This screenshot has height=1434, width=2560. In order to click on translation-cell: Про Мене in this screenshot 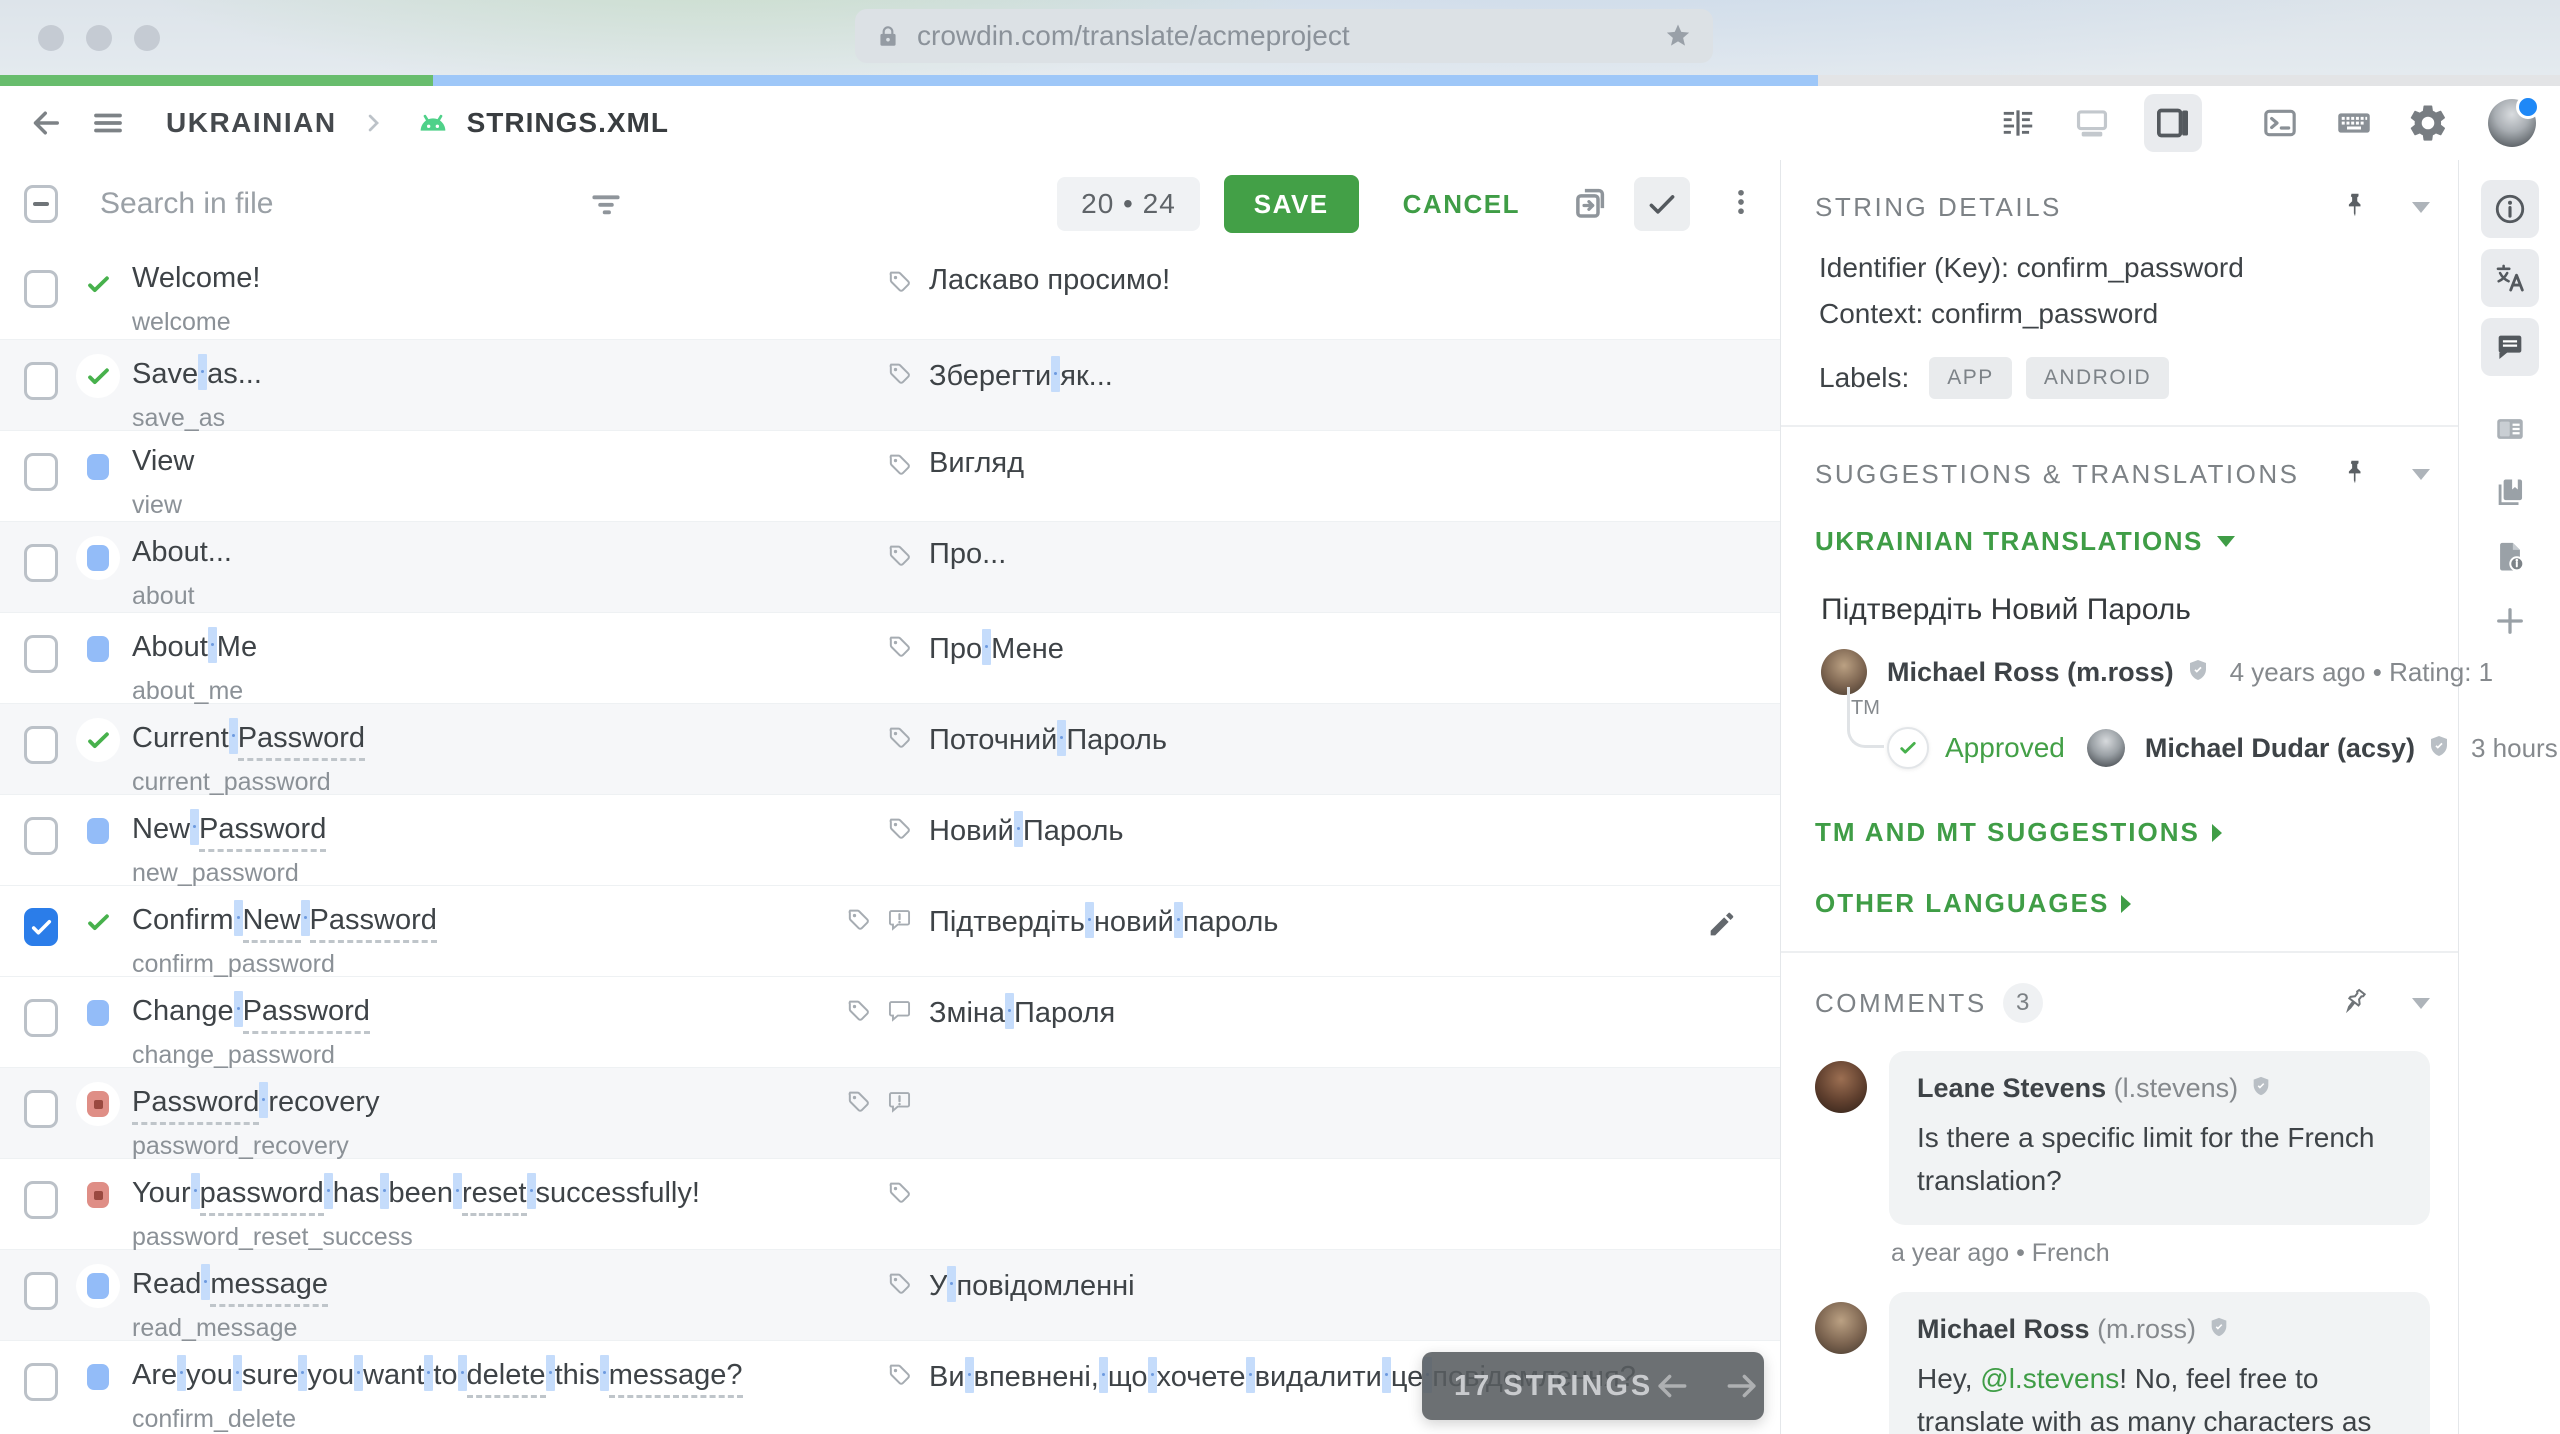, I will do `click(1286, 658)`.